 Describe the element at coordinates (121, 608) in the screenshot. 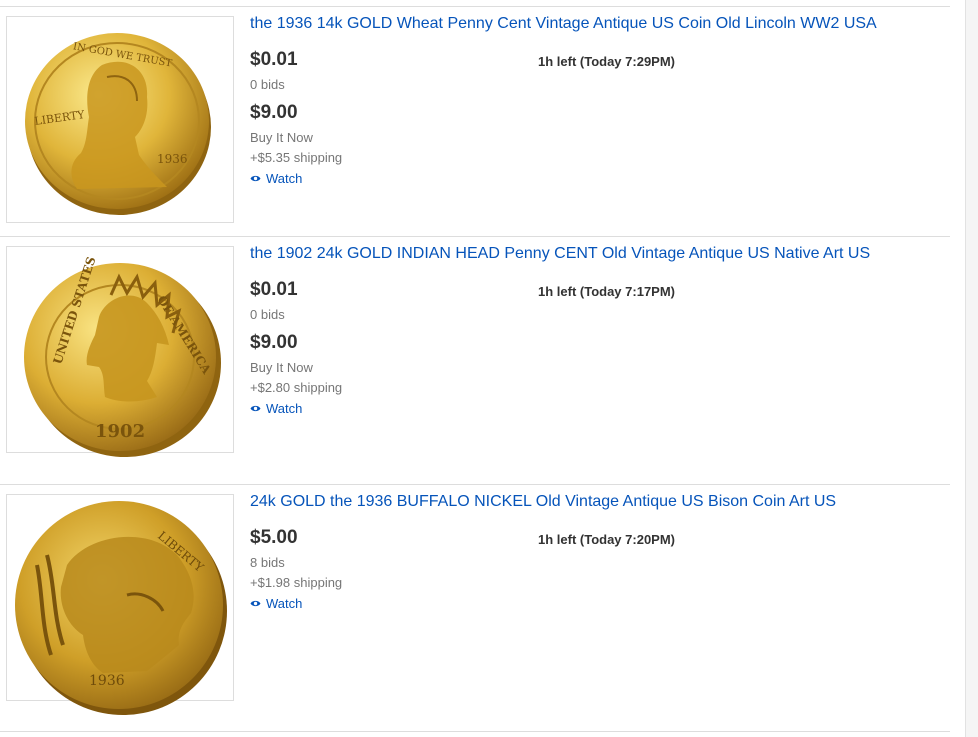

I see `buffalo-nickel-coin-icon: LIBERTY 1936` at that location.